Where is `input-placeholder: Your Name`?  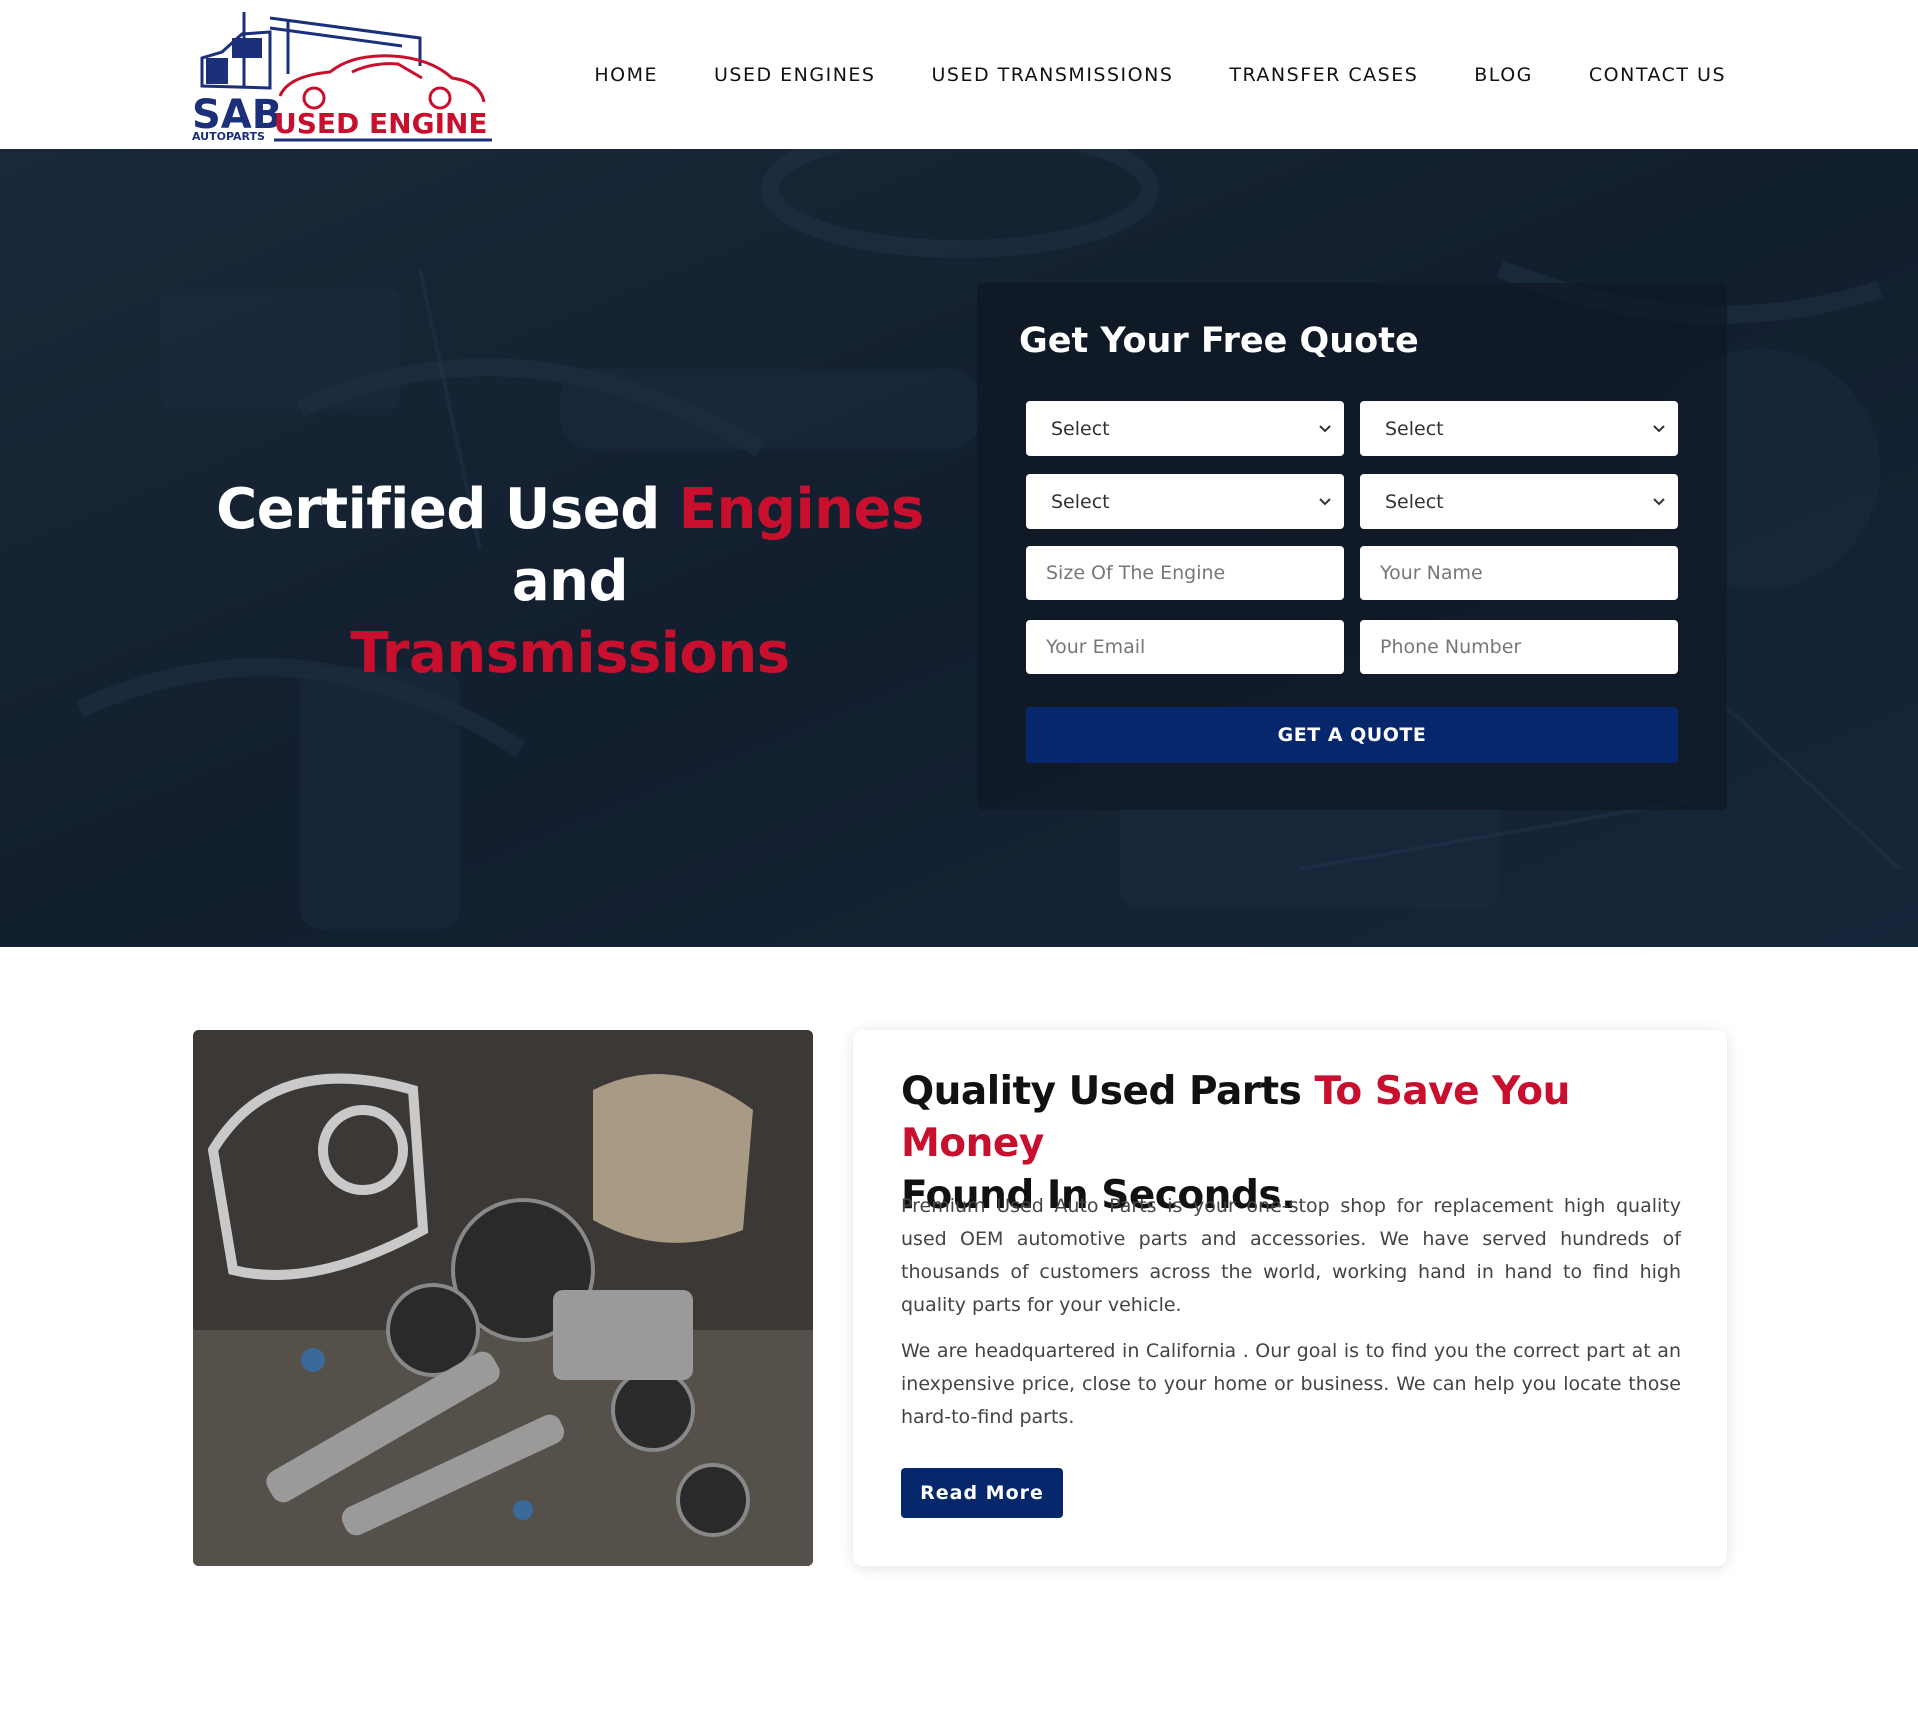 input-placeholder: Your Name is located at coordinates (1431, 573).